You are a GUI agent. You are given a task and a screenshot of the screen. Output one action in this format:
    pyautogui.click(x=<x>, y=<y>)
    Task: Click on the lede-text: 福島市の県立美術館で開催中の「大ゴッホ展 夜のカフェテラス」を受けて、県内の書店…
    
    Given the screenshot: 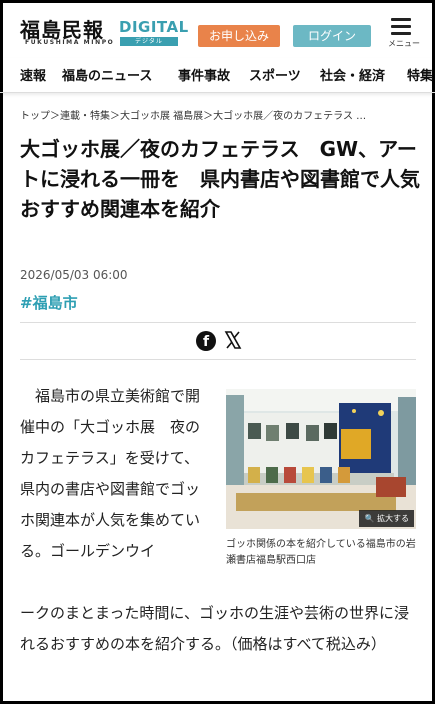 What is the action you would take?
    pyautogui.click(x=110, y=473)
    